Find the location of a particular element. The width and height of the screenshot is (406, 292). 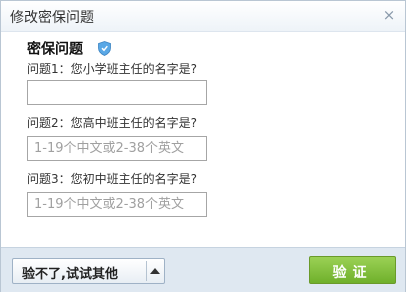

question-3-answer-input is located at coordinates (117, 204).